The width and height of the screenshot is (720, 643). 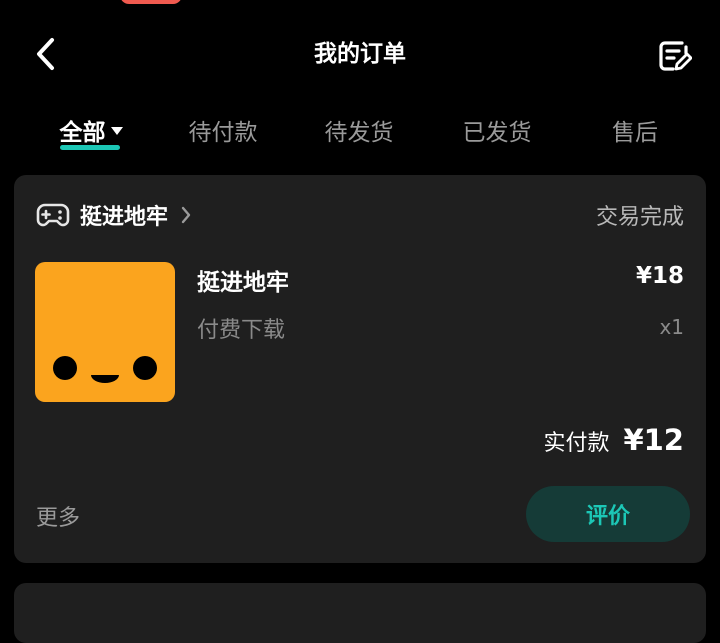 I want to click on review-button: 评价, so click(x=608, y=514).